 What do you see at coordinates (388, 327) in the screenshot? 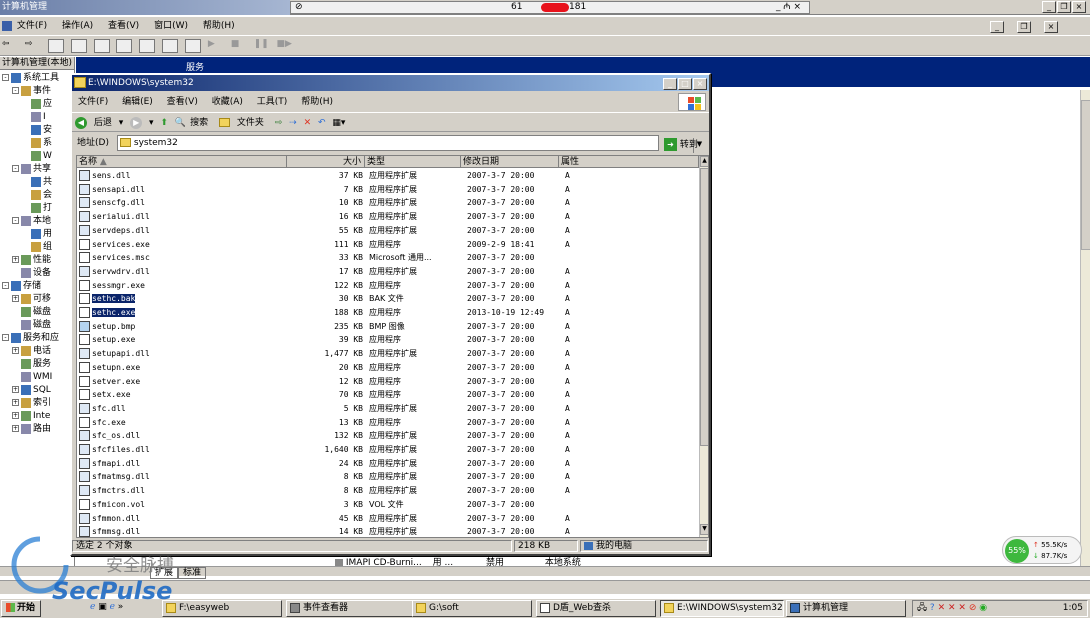
I see `file-row: setup.bmp 235 KB BMP 图像 2007-3-7 20:00 A` at bounding box center [388, 327].